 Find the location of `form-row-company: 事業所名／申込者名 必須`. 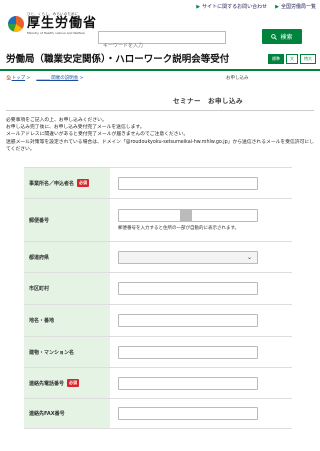

form-row-company: 事業所名／申込者名 必須 is located at coordinates (158, 183).